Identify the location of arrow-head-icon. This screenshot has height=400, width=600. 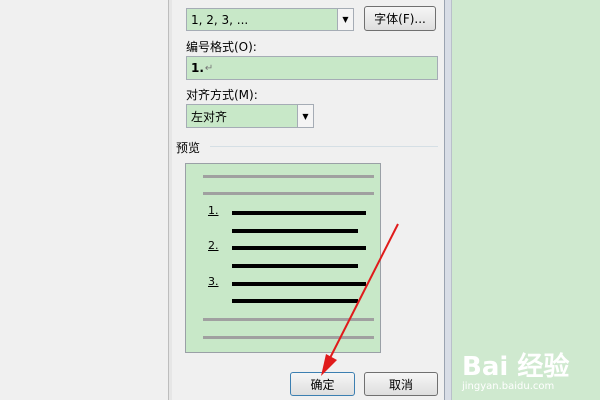
(329, 365).